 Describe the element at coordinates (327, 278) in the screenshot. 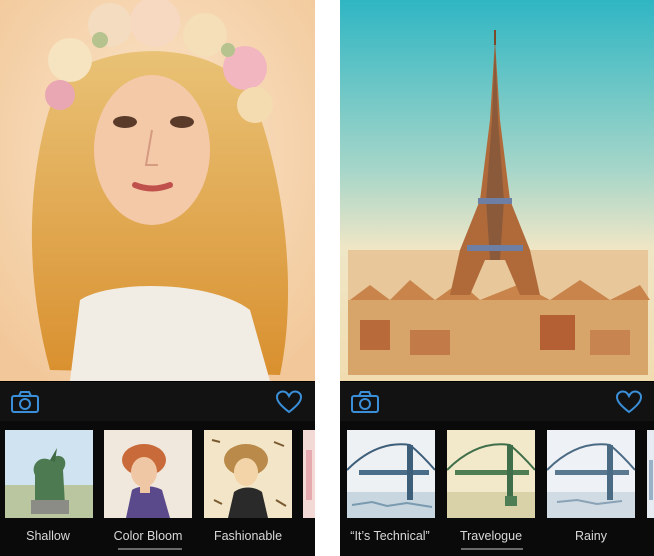

I see `divider` at that location.